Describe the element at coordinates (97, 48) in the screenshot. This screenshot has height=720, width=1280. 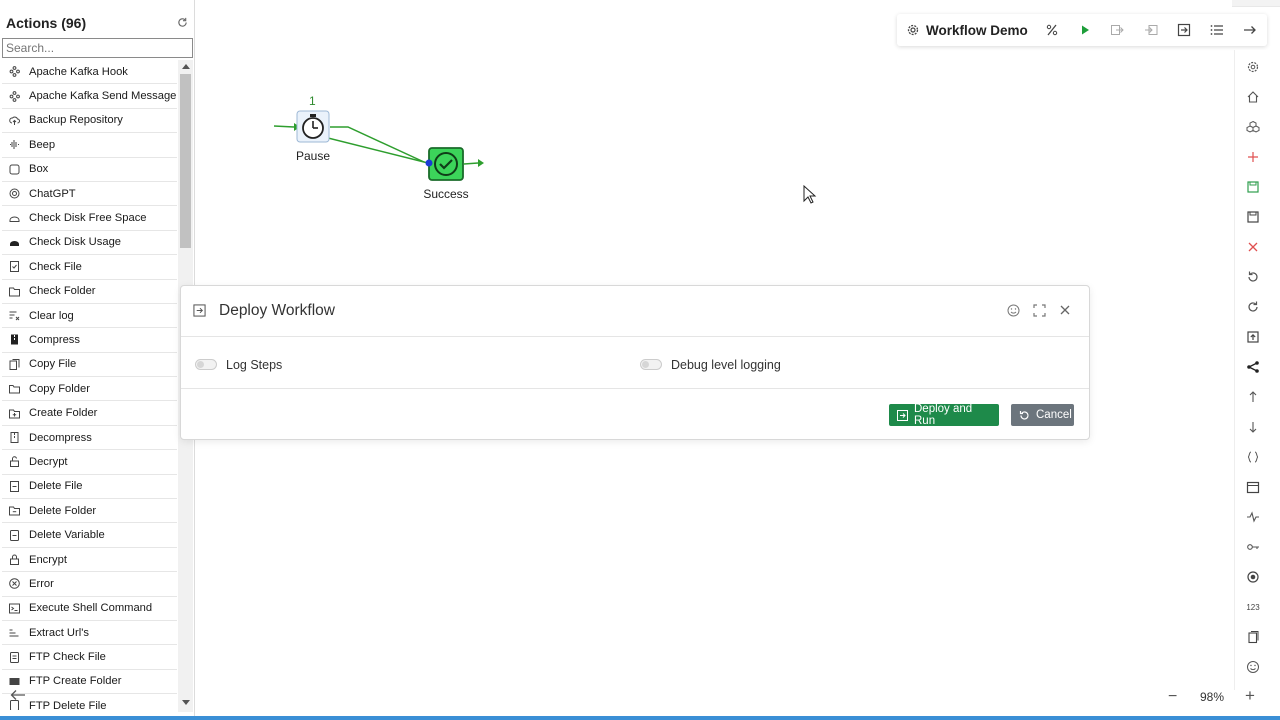
I see `search-input` at that location.